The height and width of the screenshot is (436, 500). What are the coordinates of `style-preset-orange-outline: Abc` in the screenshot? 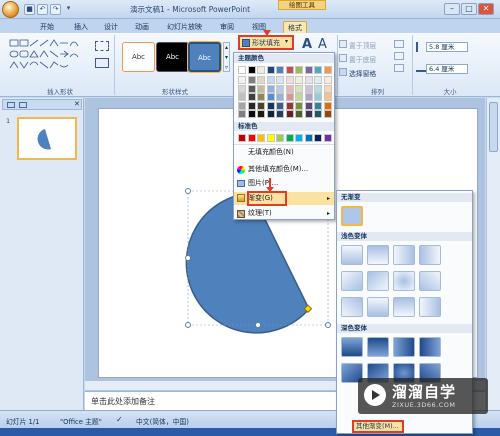 It's located at (138, 57).